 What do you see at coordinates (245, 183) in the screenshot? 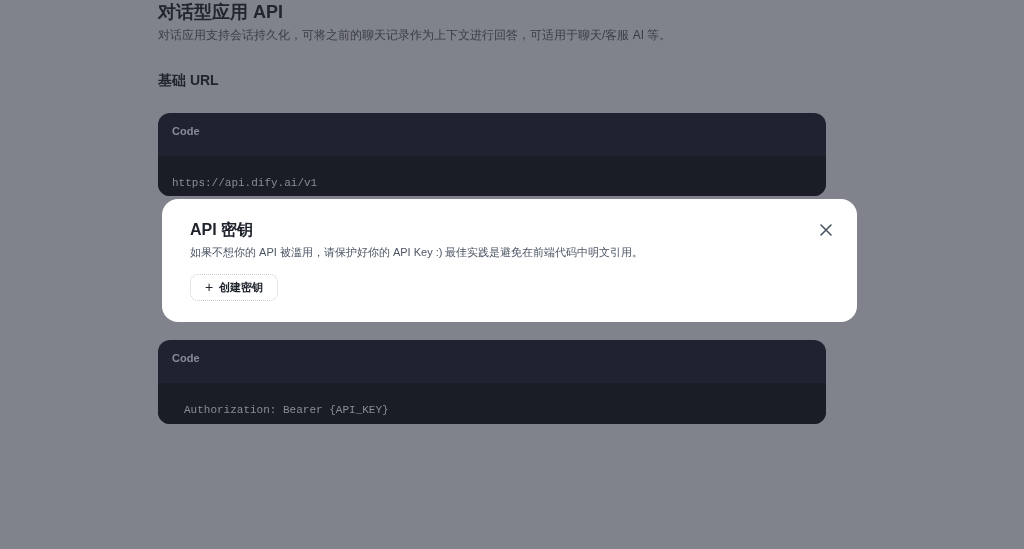
I see `code-text: https://api.dify.ai/v1` at bounding box center [245, 183].